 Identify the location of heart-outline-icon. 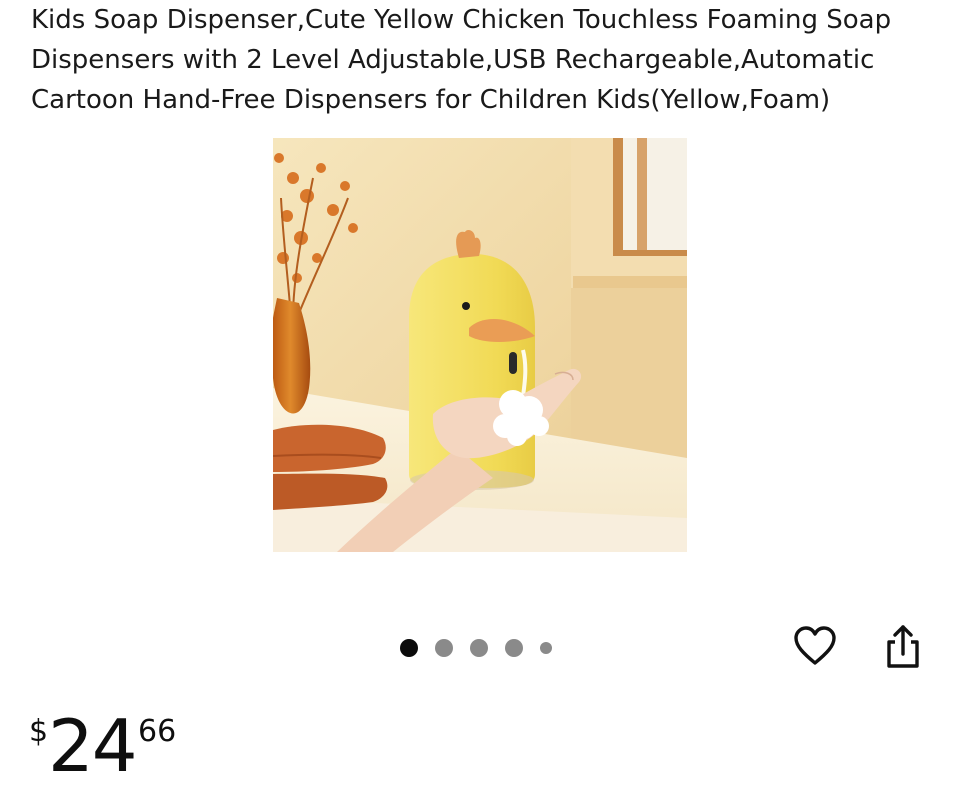
(815, 645).